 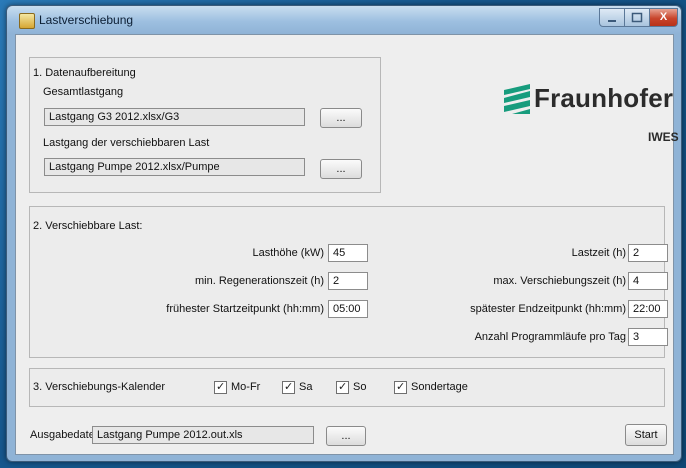 I want to click on regenerationszeit-label: min. Regenerationszeit (h), so click(x=259, y=281).